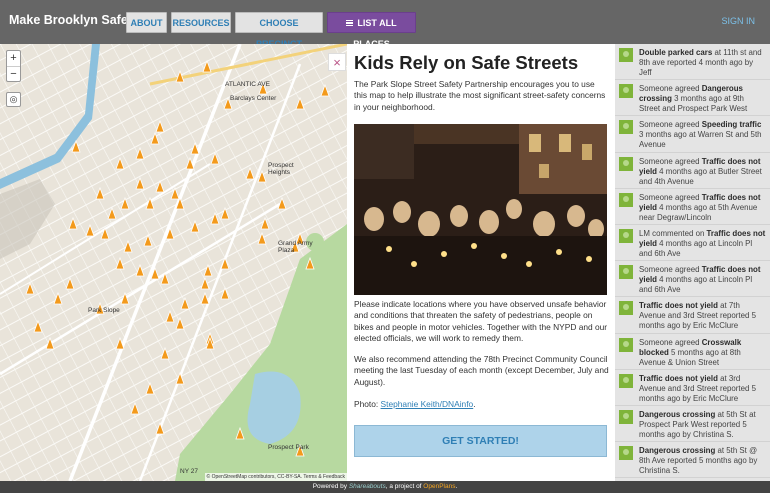  What do you see at coordinates (337, 62) in the screenshot?
I see `close-panel-button: ×` at bounding box center [337, 62].